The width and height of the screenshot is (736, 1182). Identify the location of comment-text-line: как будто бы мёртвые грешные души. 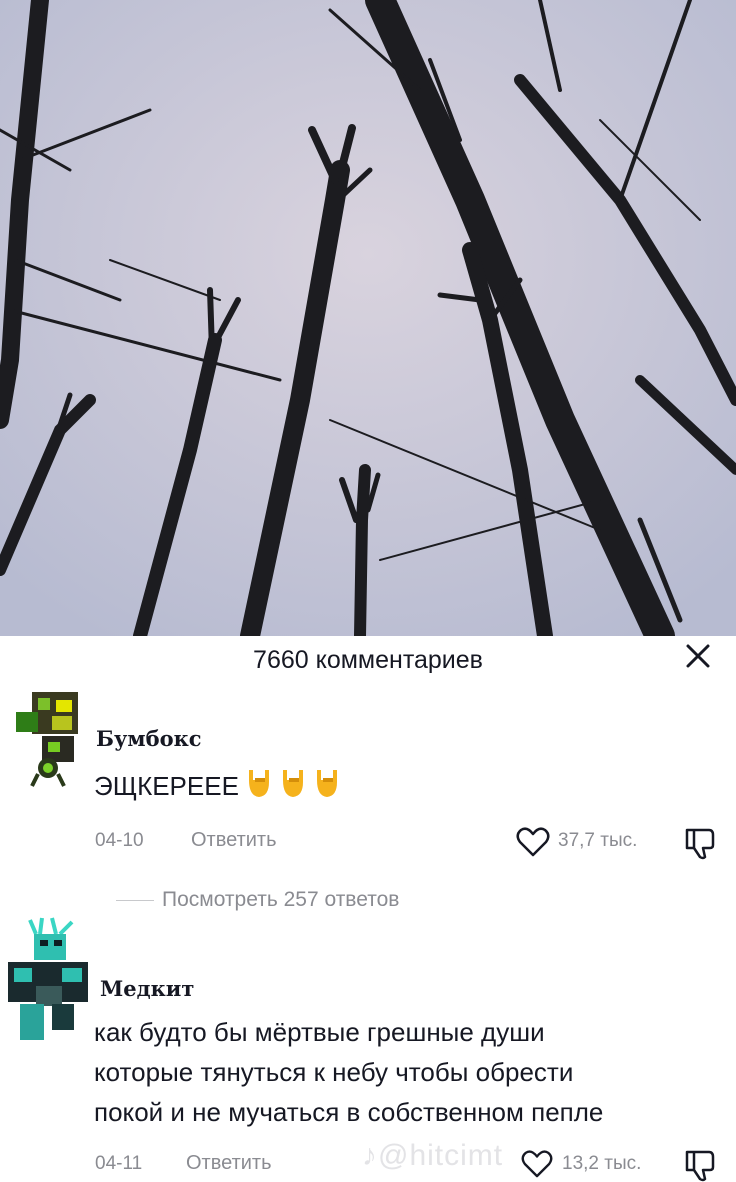
(319, 1032).